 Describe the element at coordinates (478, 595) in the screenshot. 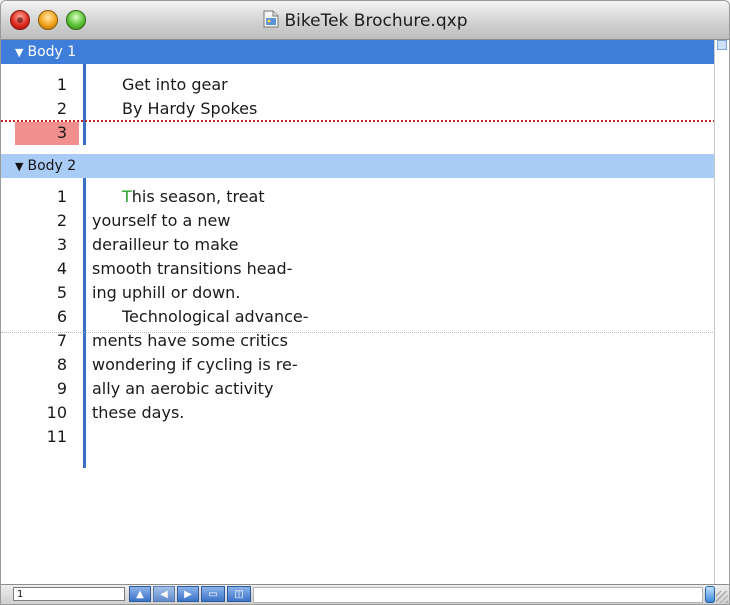

I see `horizontal-scrollbar` at that location.